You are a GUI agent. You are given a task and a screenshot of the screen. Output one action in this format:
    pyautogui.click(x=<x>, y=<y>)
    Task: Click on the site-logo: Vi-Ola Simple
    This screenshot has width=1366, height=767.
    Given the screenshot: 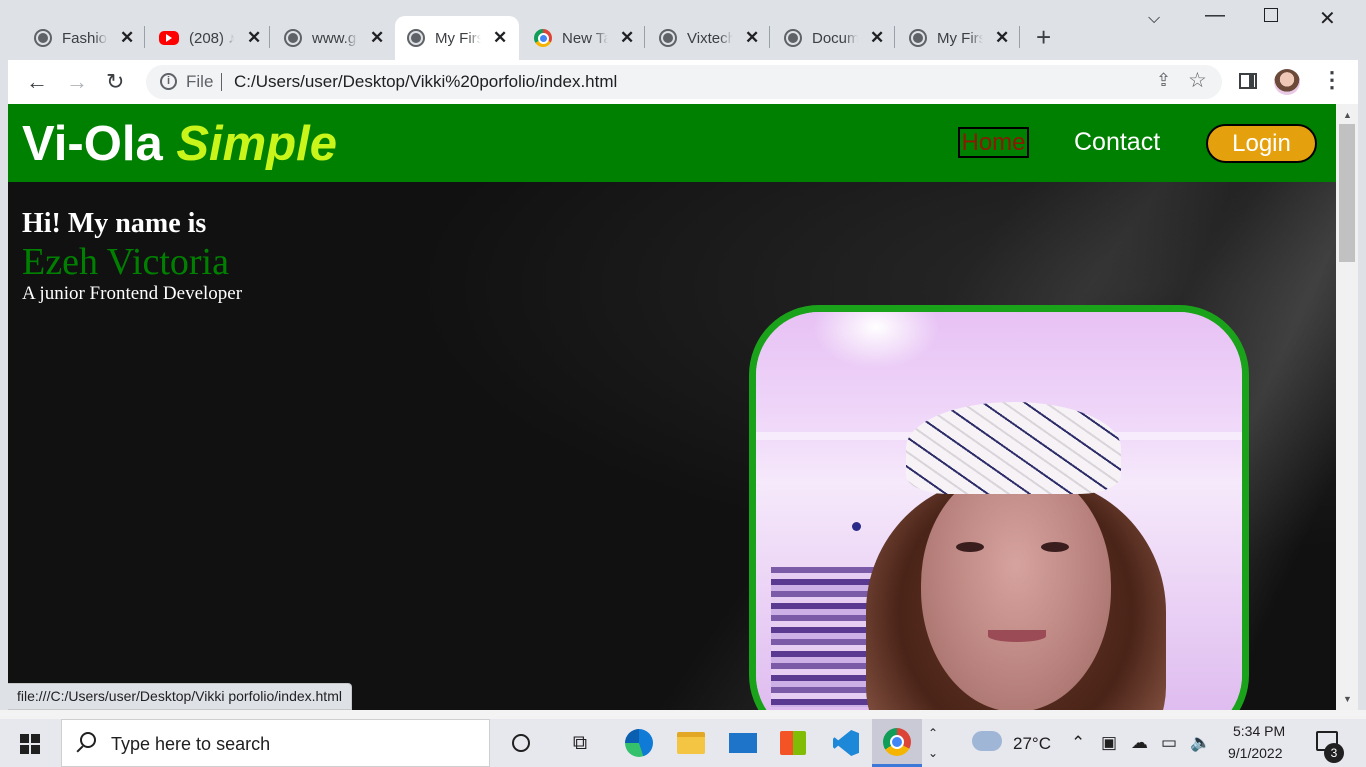 What is the action you would take?
    pyautogui.click(x=179, y=144)
    